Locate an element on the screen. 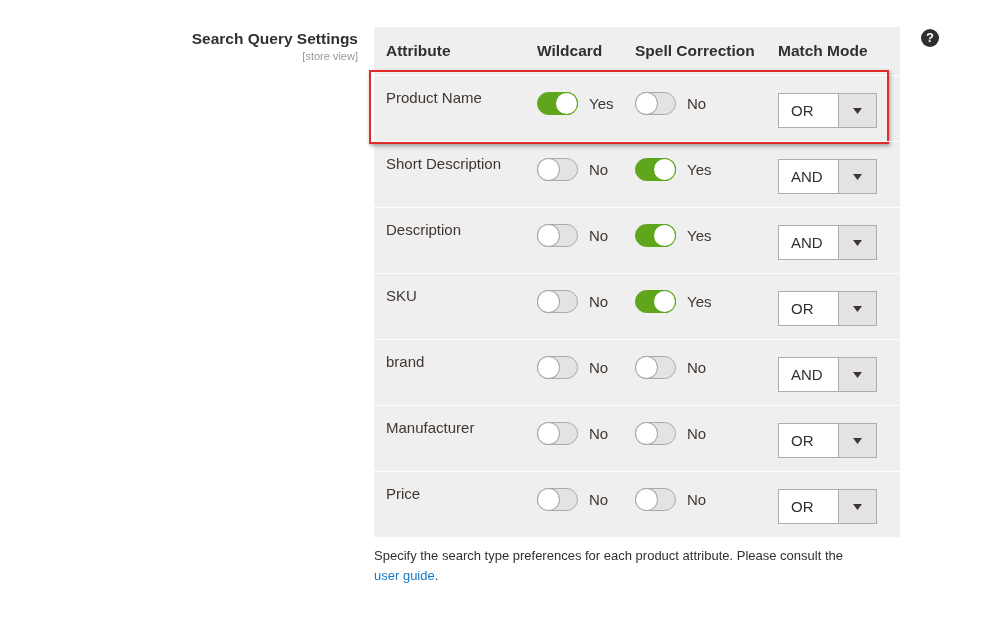 This screenshot has width=1007, height=618. help-text: Specify the search type preferences for each product attribute. Please consult the user guide. is located at coordinates (609, 566).